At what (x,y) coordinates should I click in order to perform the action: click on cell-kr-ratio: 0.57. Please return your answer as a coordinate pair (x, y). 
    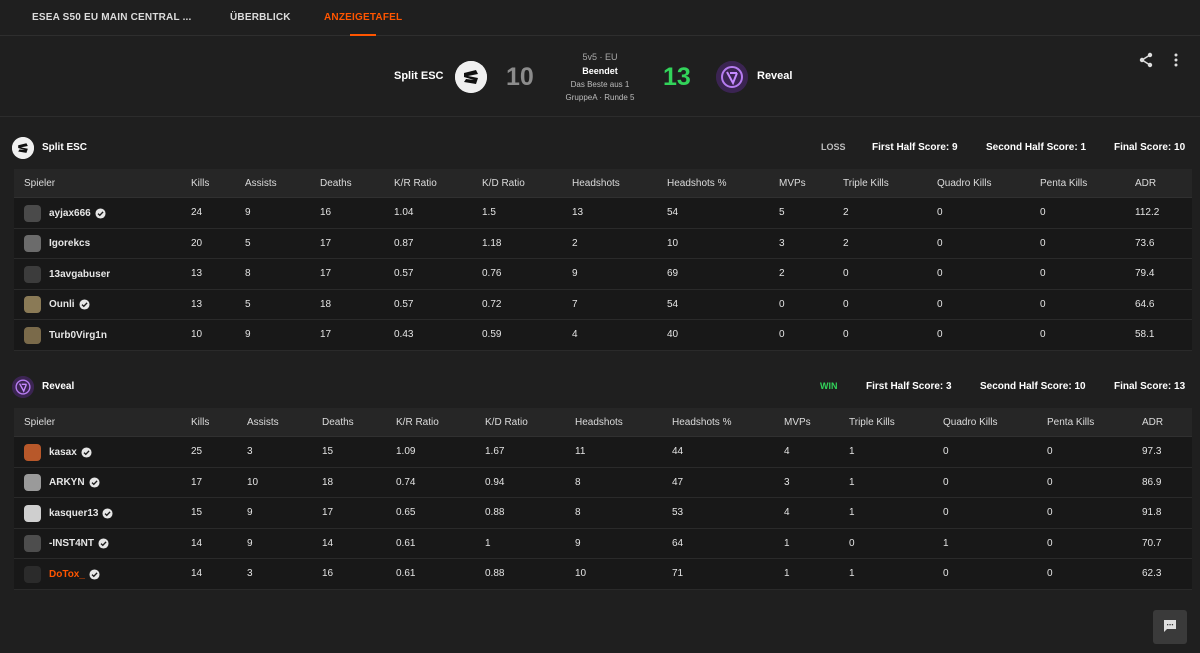
    Looking at the image, I should click on (404, 304).